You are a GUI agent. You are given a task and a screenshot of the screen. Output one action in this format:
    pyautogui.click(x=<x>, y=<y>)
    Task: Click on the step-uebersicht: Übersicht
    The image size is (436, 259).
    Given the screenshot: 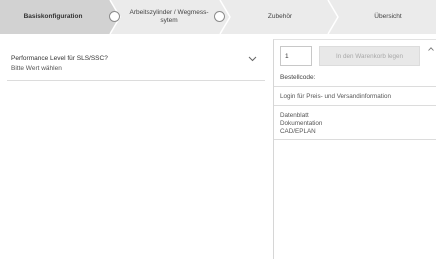 What is the action you would take?
    pyautogui.click(x=388, y=17)
    